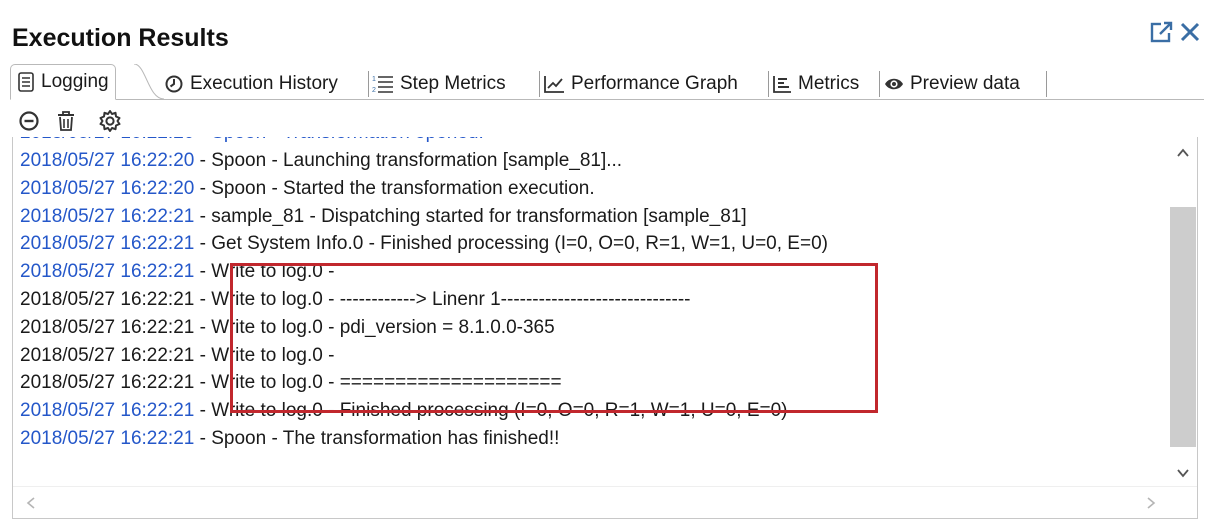 This screenshot has width=1209, height=526. I want to click on svg-text: 1, so click(374, 79).